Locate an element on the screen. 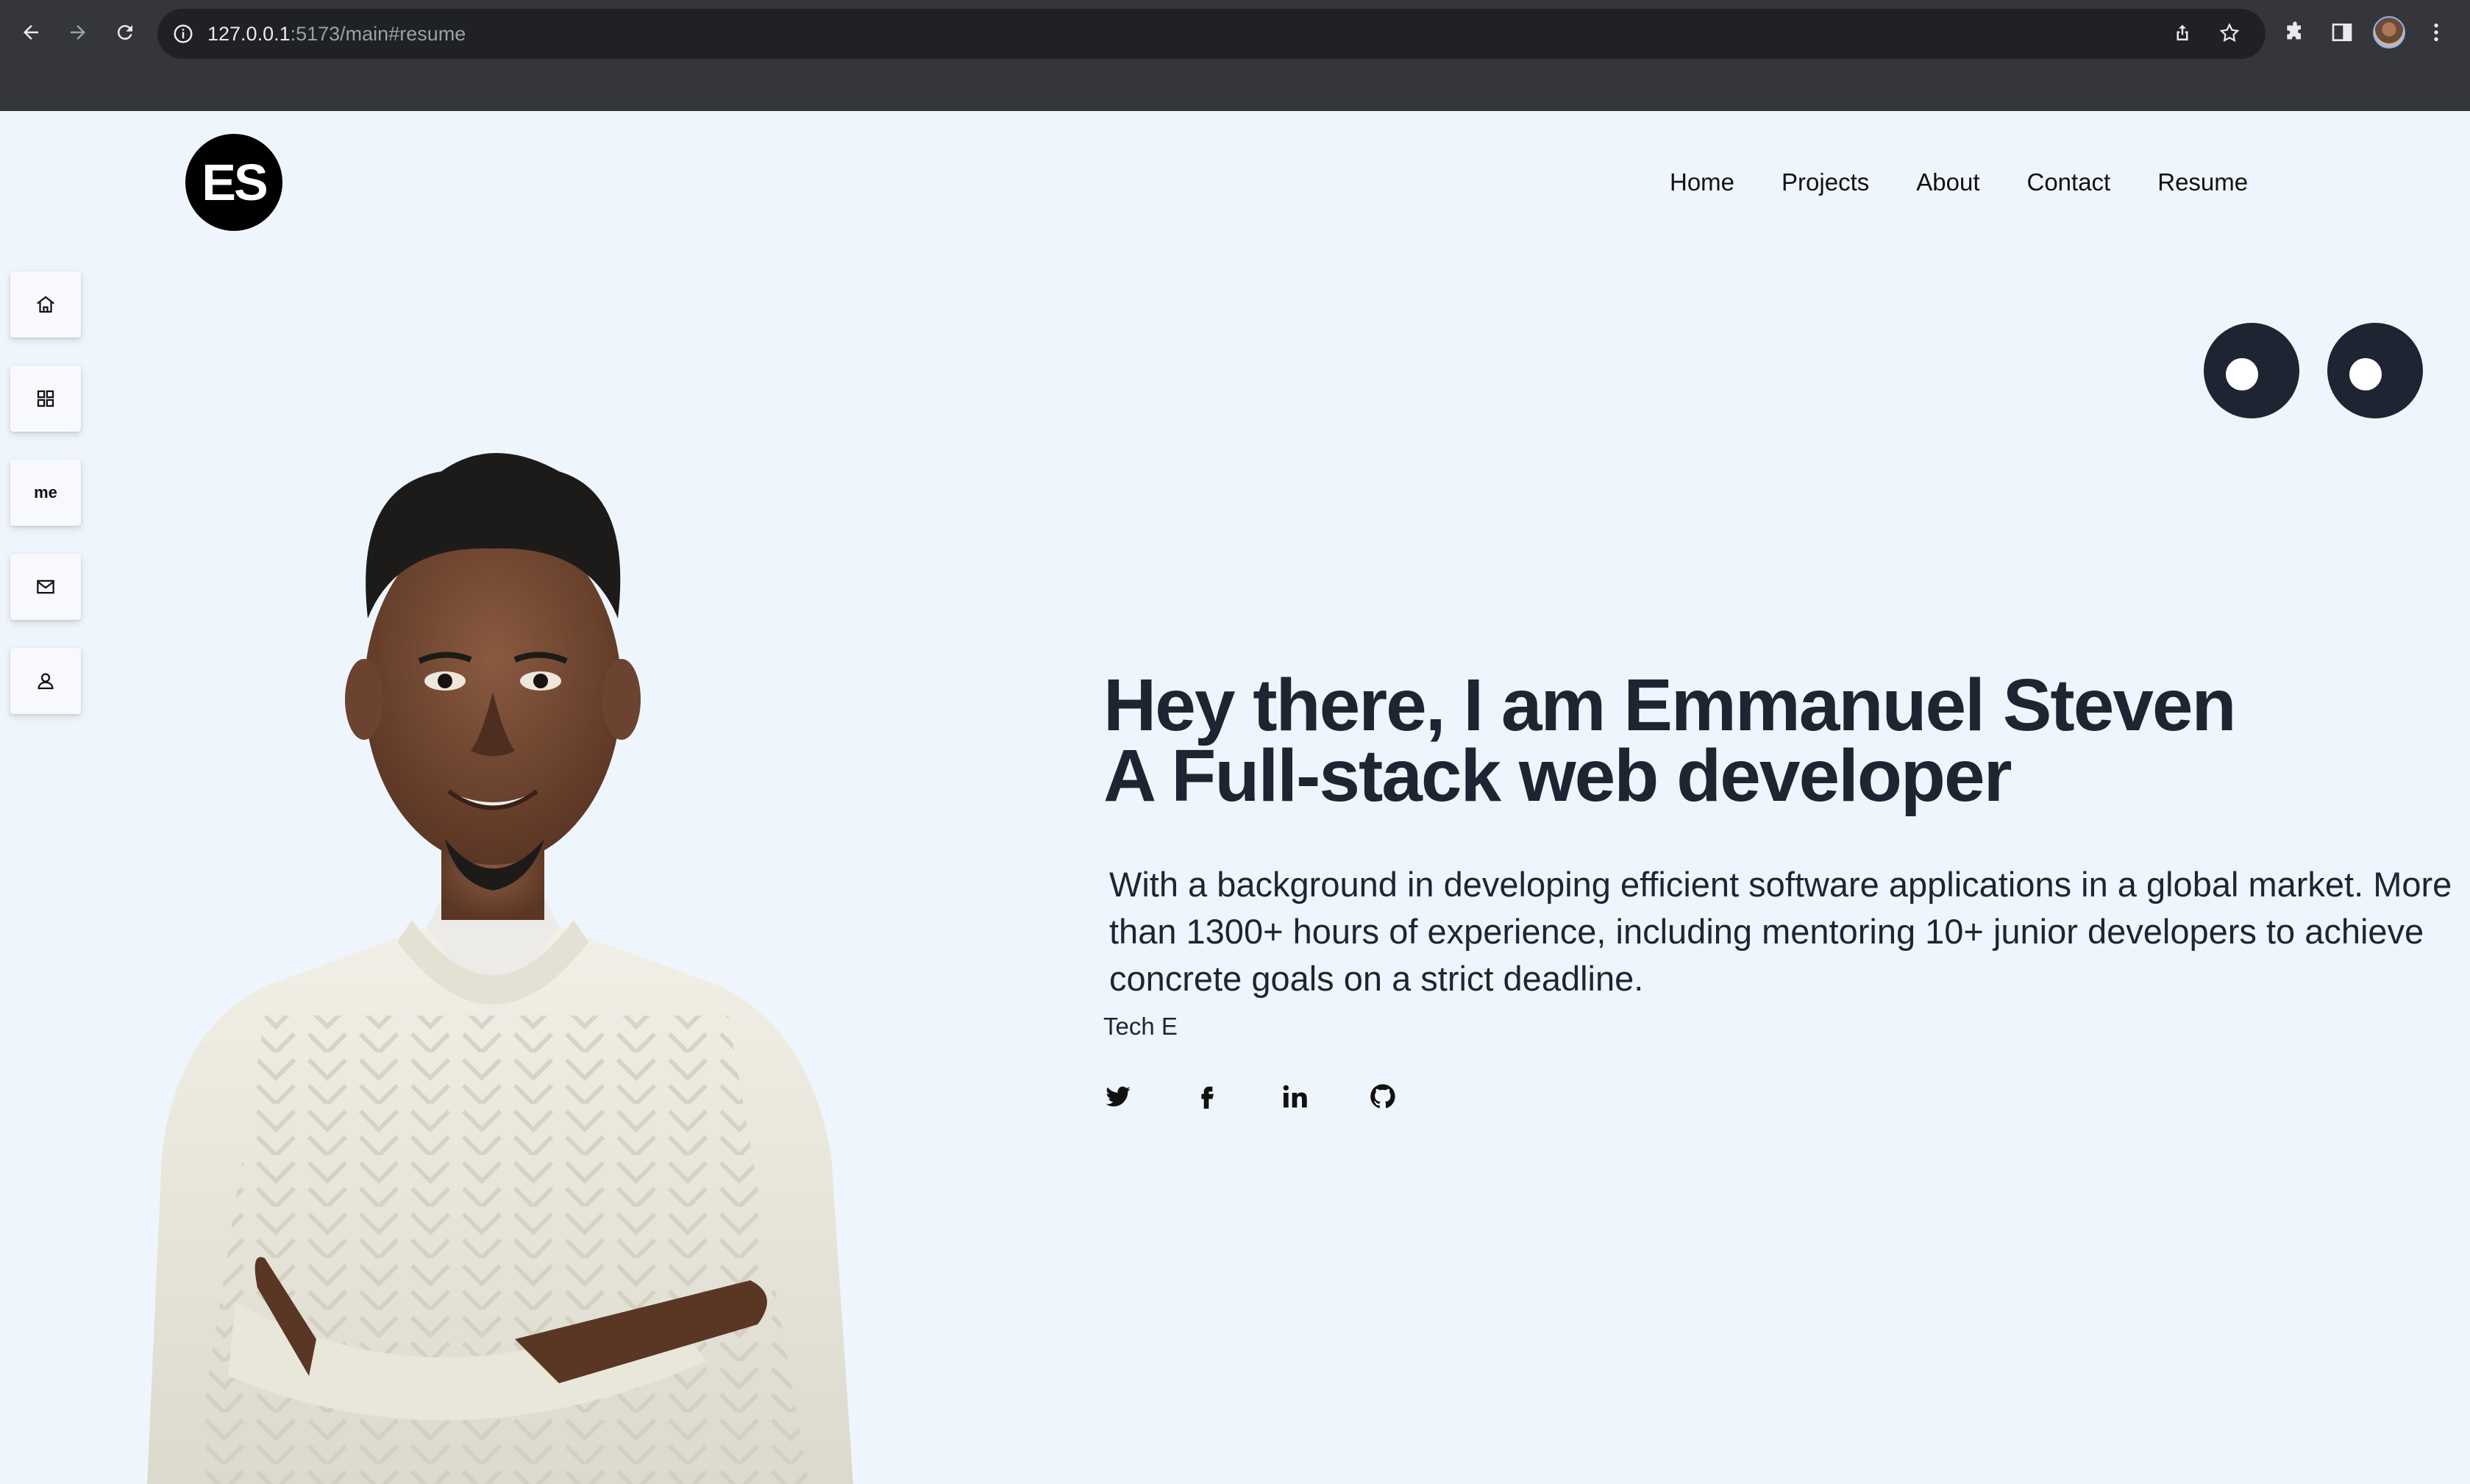  user-icon is located at coordinates (46, 681).